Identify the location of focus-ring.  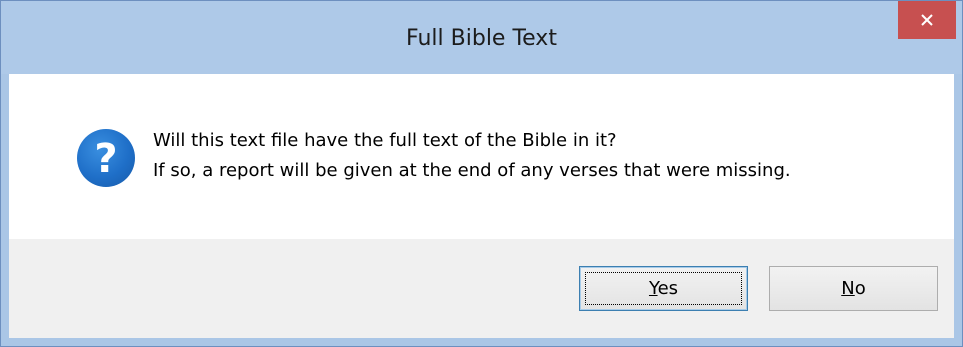
(663, 288).